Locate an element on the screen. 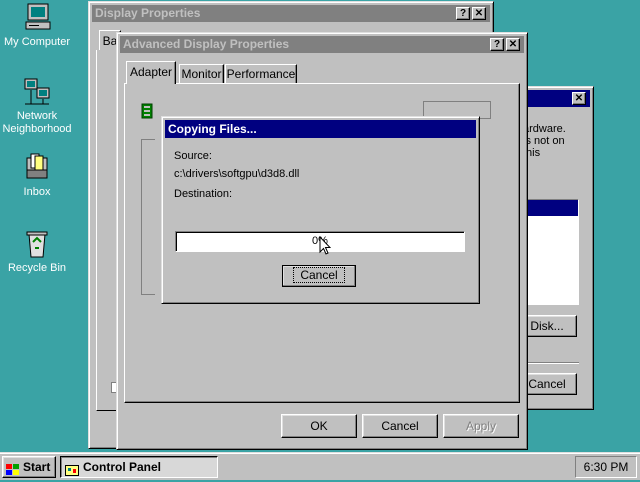  system-tray: 6:30 PM is located at coordinates (606, 467).